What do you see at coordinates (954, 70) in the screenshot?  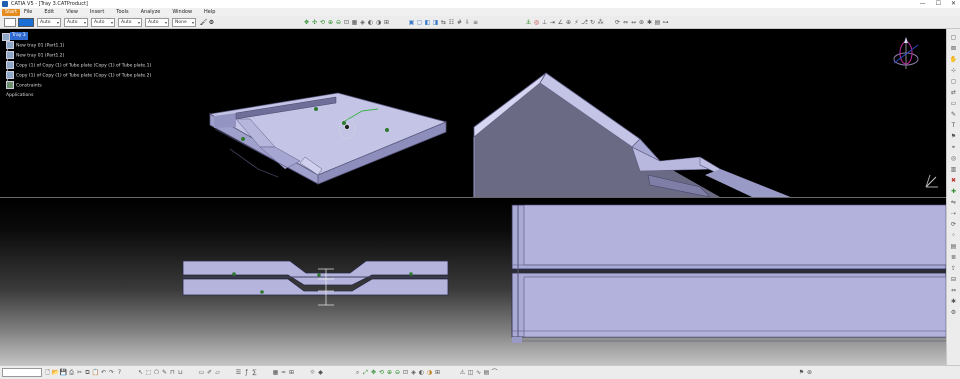 I see `snap-icon: ⊹` at bounding box center [954, 70].